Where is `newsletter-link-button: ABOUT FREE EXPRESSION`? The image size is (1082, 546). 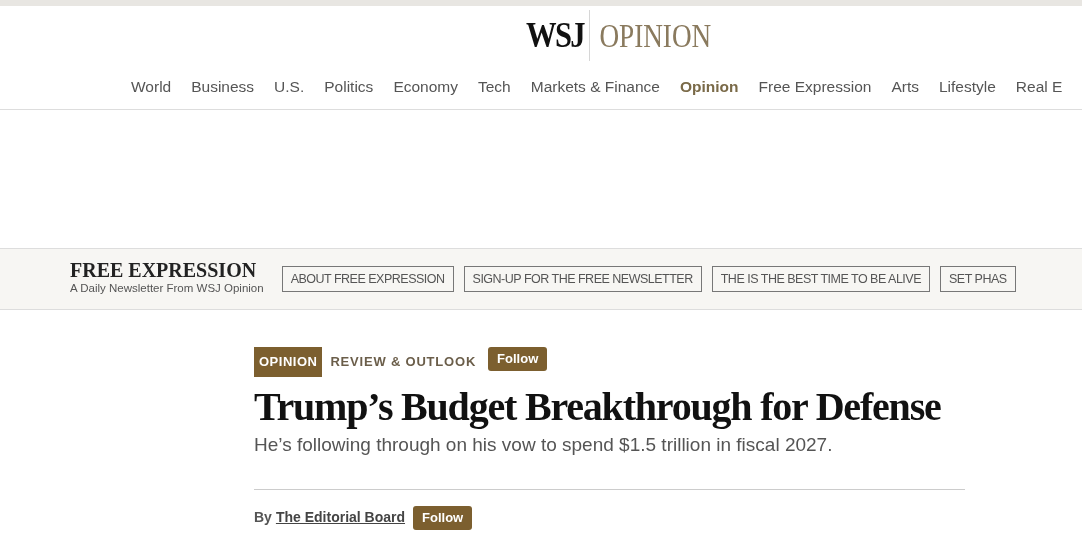
newsletter-link-button: ABOUT FREE EXPRESSION is located at coordinates (367, 279).